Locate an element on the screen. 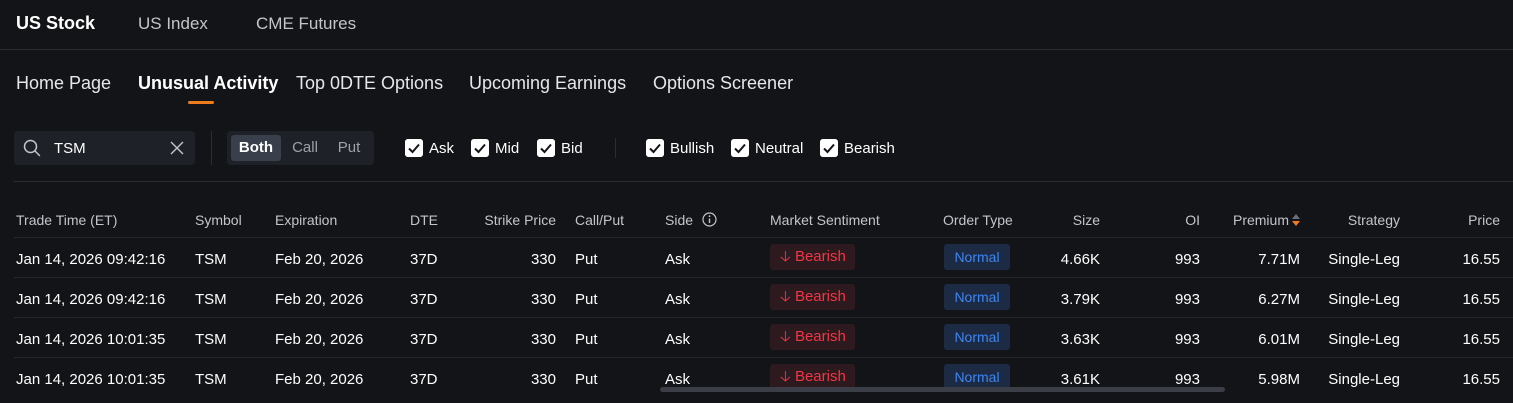 Image resolution: width=1513 pixels, height=403 pixels. active-tab-indicator is located at coordinates (201, 102).